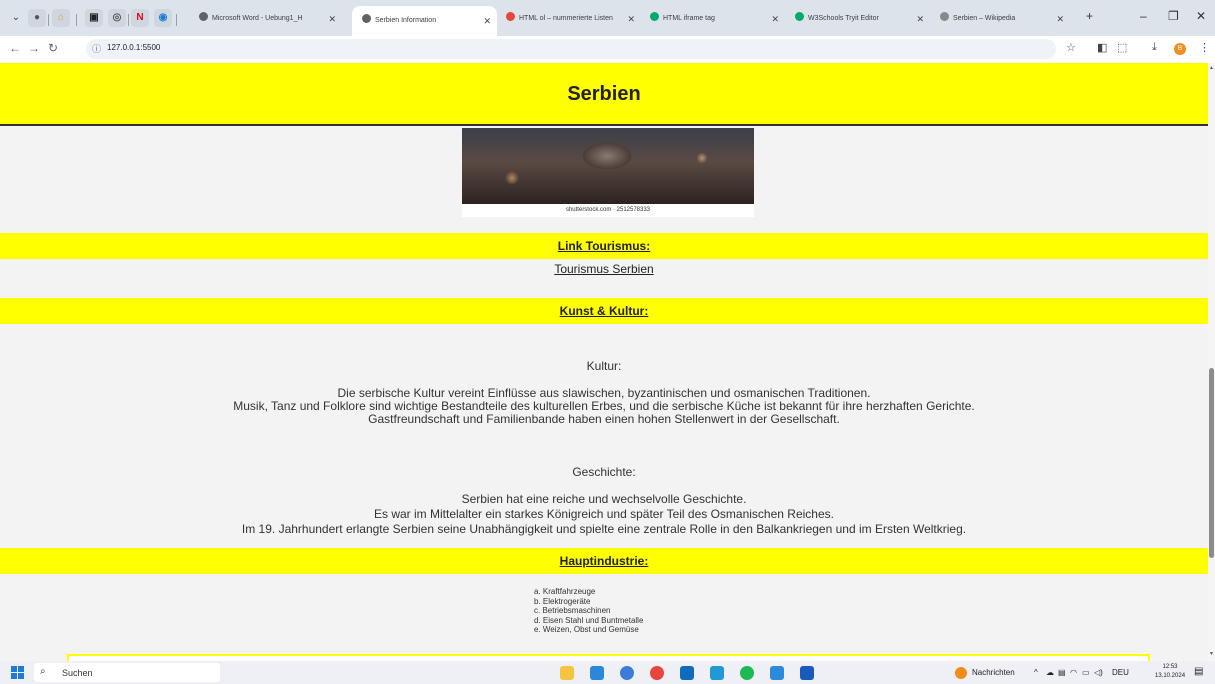  Describe the element at coordinates (1173, 16) in the screenshot. I see `restore-icon: ❐` at that location.